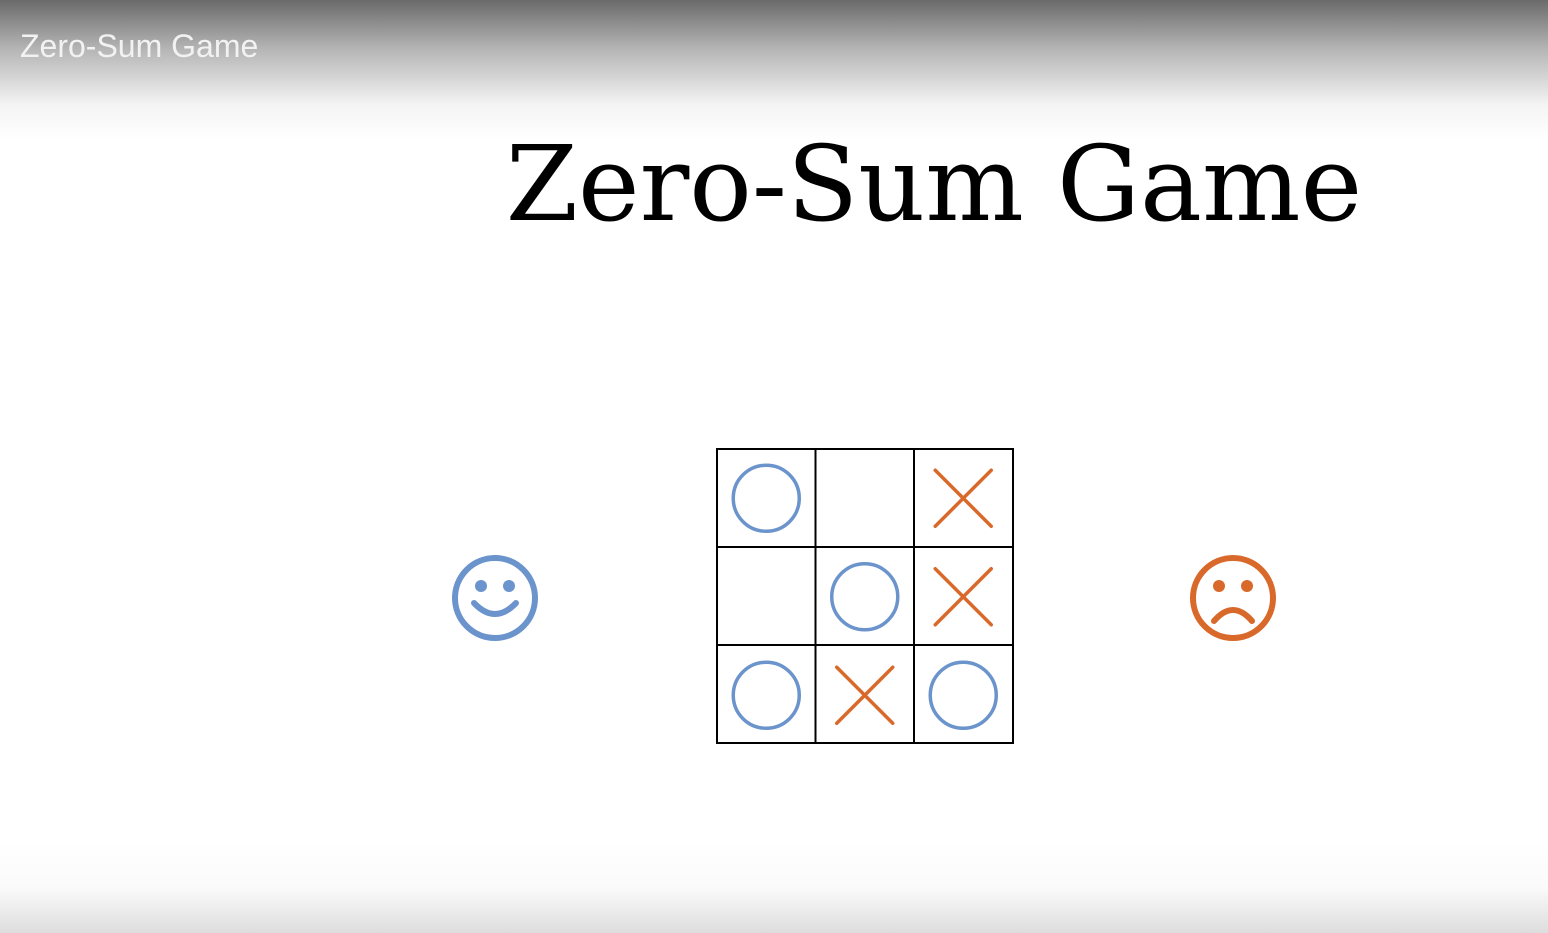 The height and width of the screenshot is (933, 1548). I want to click on slide-title: Zero-Sum Game, so click(934, 184).